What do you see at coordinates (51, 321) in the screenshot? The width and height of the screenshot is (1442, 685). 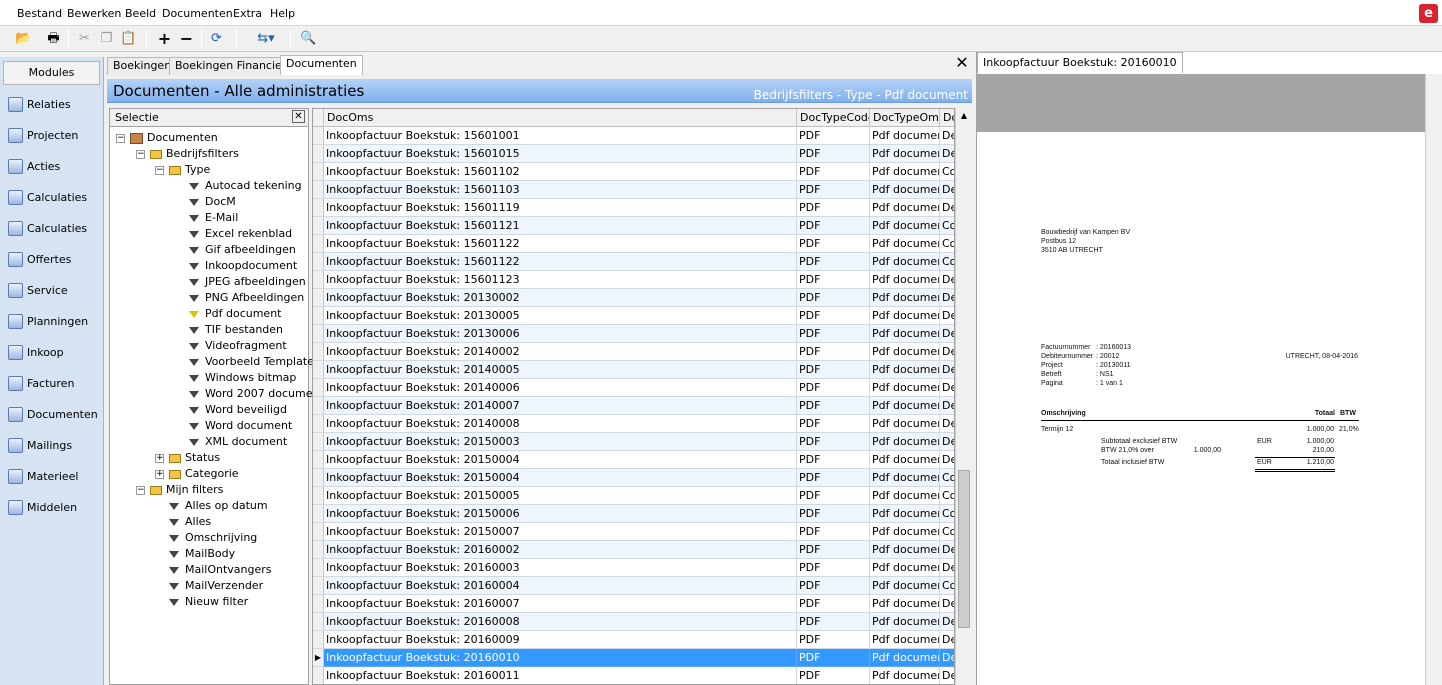 I see `module-item: Planningen` at bounding box center [51, 321].